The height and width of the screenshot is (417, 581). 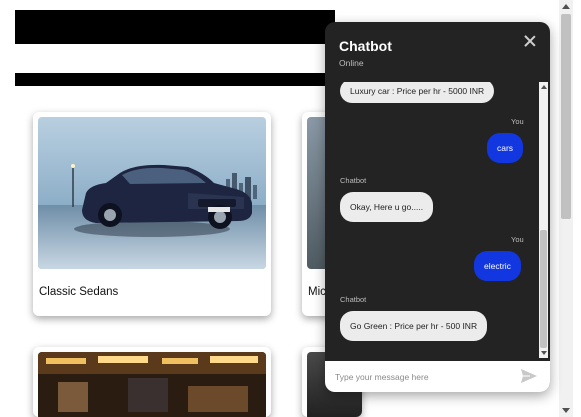 I want to click on send-icon, so click(x=529, y=376).